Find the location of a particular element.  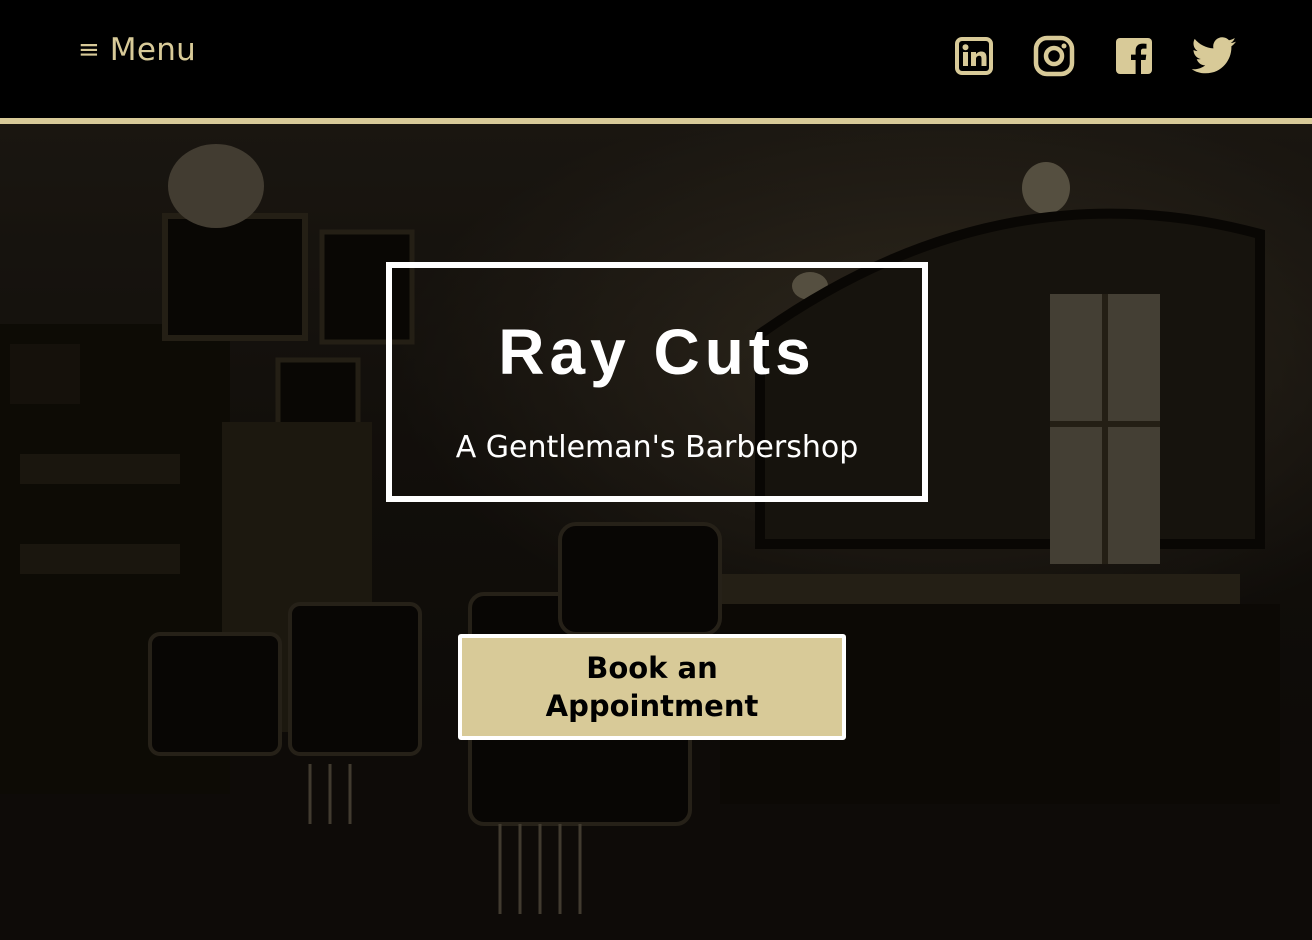

menu-label: Menu is located at coordinates (153, 50).